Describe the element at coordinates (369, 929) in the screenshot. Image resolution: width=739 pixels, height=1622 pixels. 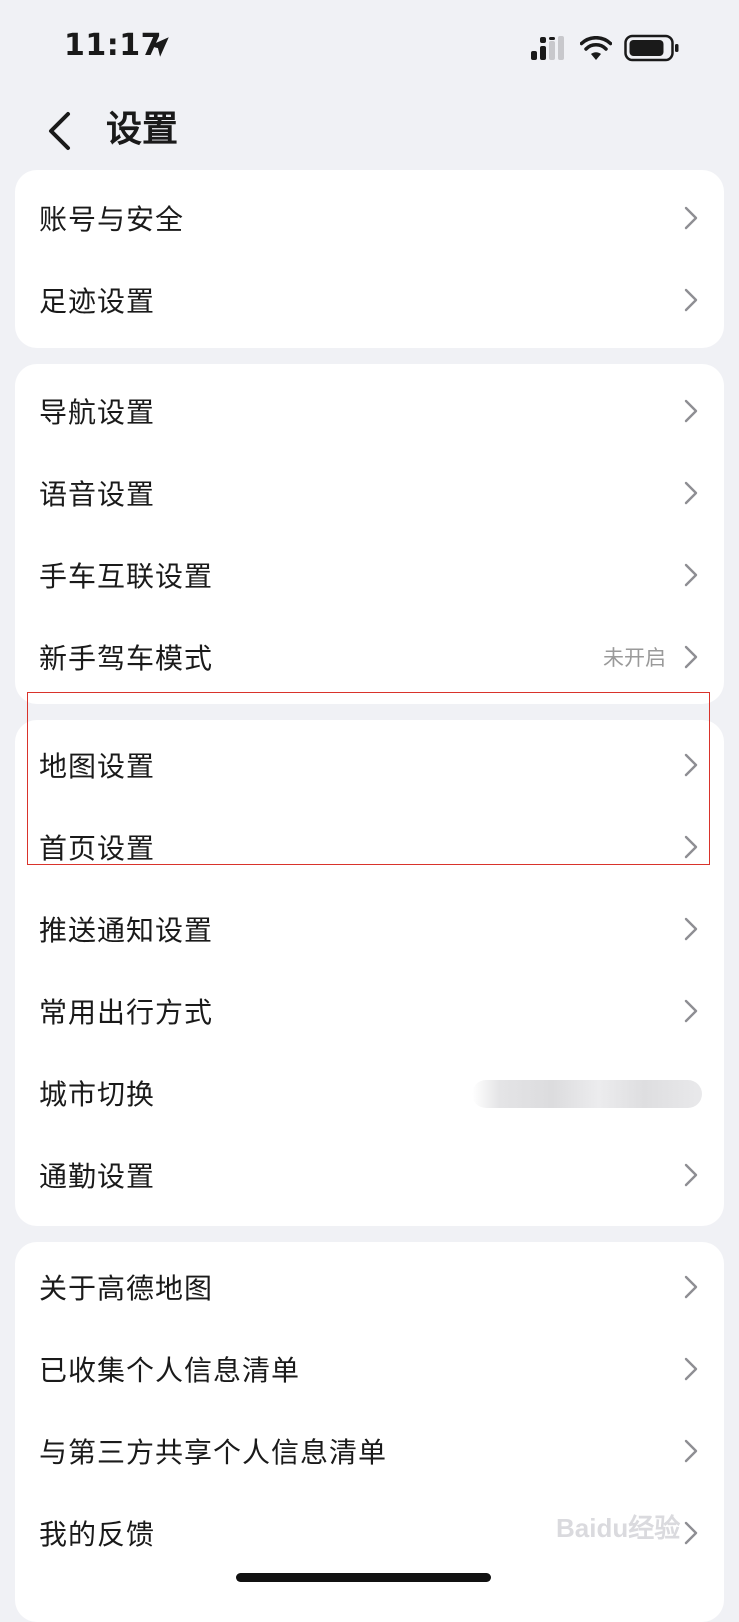
I see `settings-item-push-notification: 推送通知设置` at that location.